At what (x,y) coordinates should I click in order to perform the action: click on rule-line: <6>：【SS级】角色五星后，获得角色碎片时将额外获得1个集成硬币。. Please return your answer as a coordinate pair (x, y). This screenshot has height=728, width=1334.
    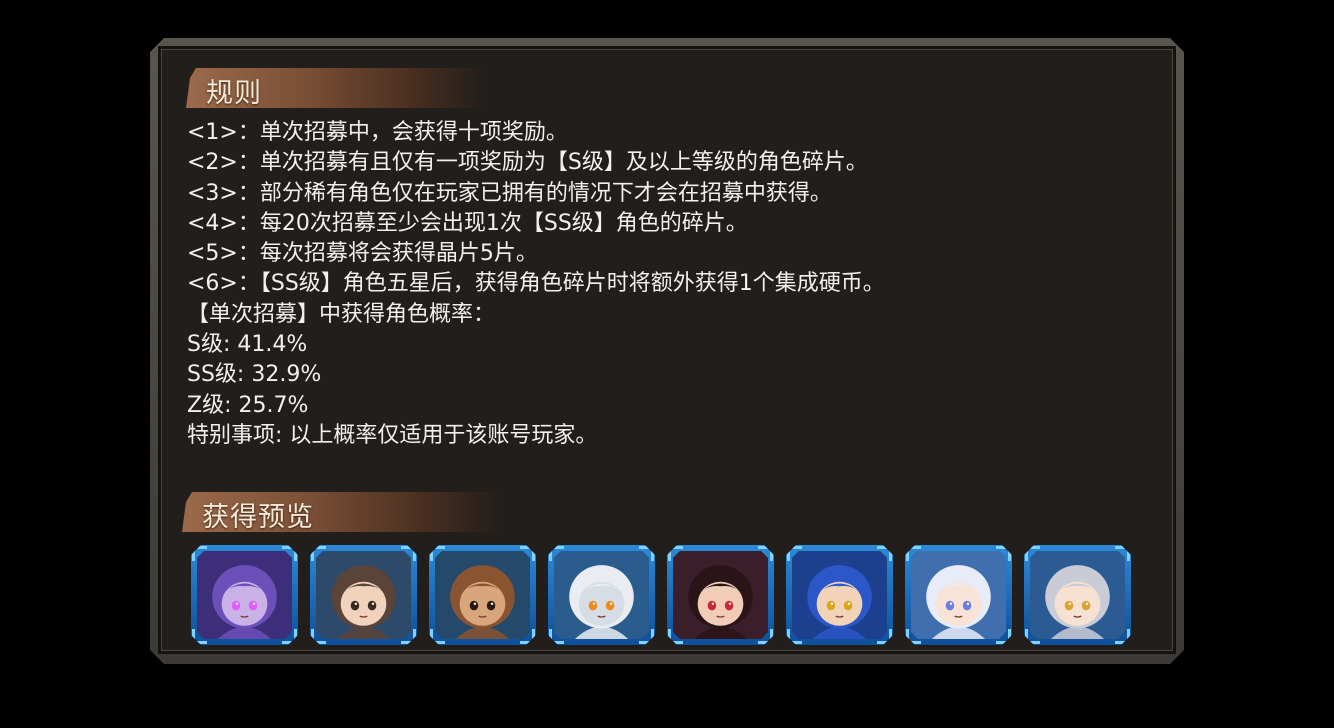
    Looking at the image, I should click on (536, 284).